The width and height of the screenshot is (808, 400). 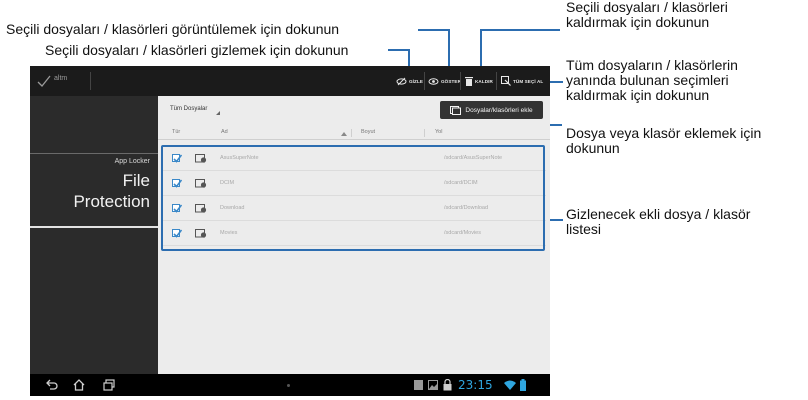 I want to click on remove-label: KALDIR, so click(x=484, y=81).